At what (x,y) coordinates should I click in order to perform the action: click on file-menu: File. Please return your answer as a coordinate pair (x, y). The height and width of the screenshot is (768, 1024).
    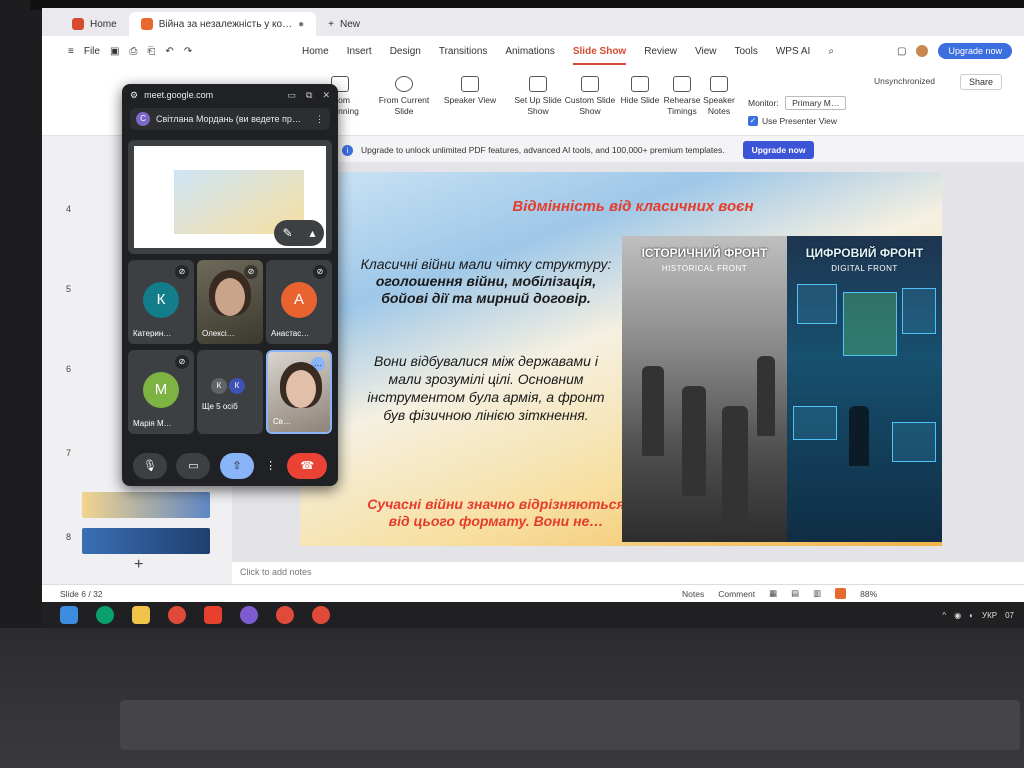
    Looking at the image, I should click on (92, 51).